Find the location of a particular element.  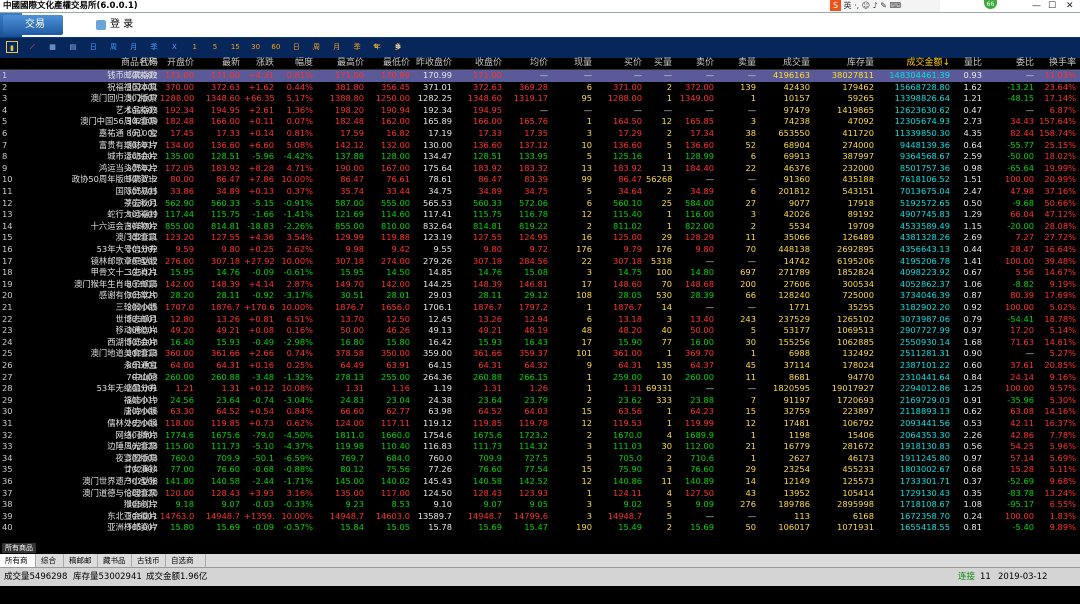

calendar-icon: ▤ is located at coordinates (73, 47).